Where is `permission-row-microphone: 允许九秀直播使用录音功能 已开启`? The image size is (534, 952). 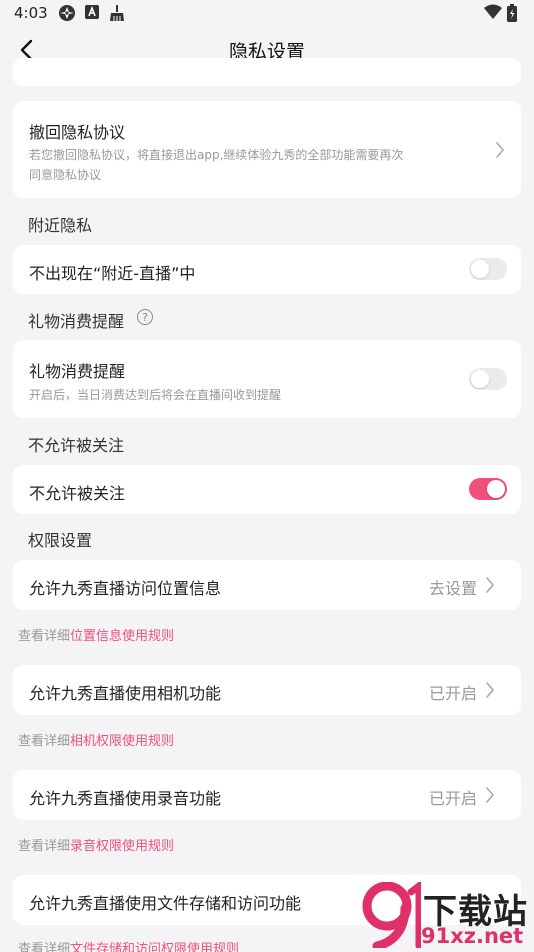
permission-row-microphone: 允许九秀直播使用录音功能 已开启 is located at coordinates (267, 795).